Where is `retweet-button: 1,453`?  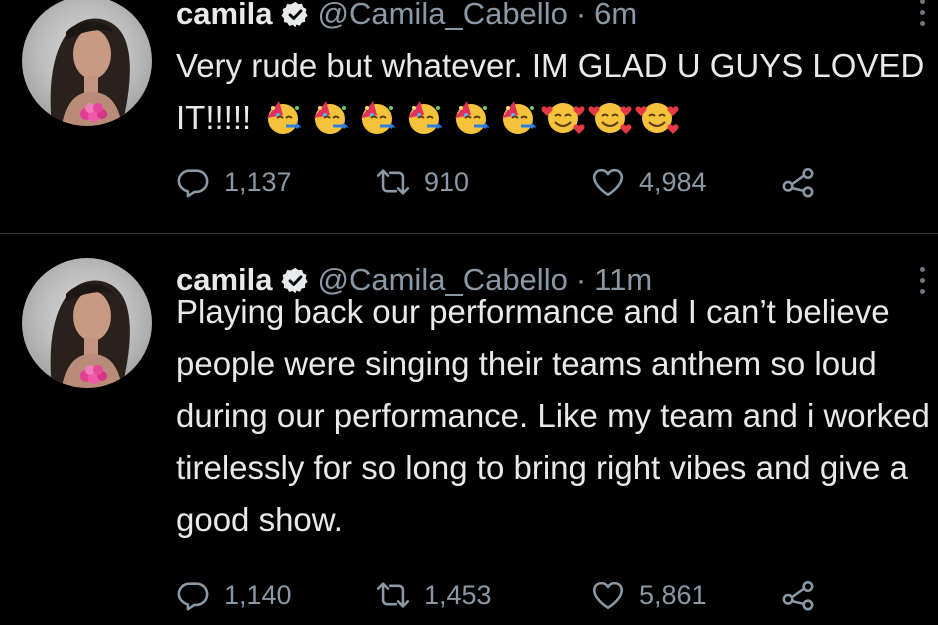
retweet-button: 1,453 is located at coordinates (483, 595).